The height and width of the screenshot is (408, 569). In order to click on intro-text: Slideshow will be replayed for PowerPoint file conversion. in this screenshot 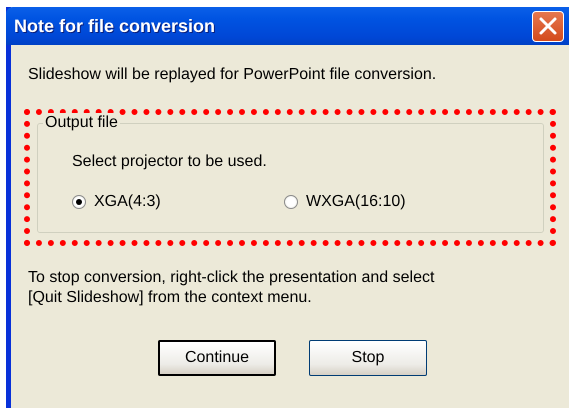, I will do `click(233, 75)`.